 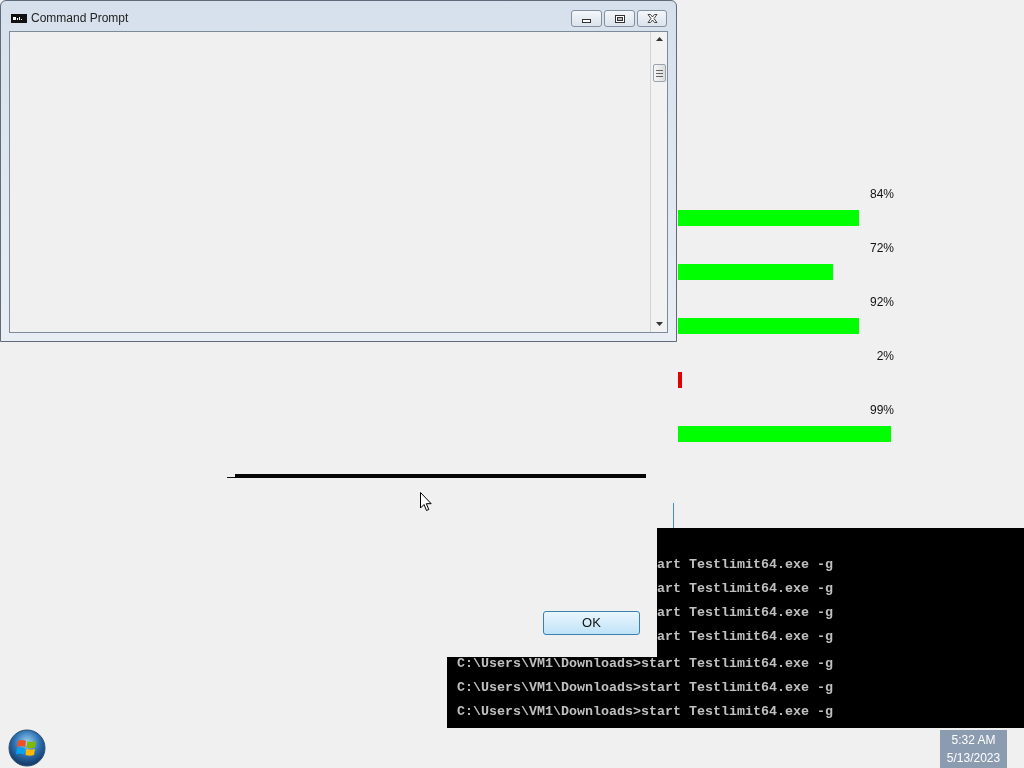 What do you see at coordinates (586, 18) in the screenshot?
I see `minimize-button` at bounding box center [586, 18].